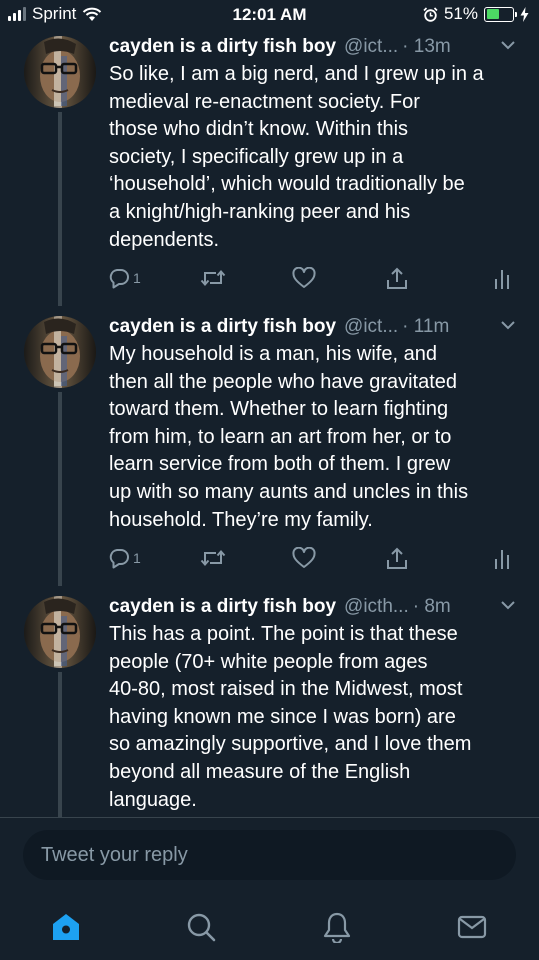  What do you see at coordinates (431, 606) in the screenshot?
I see `tweet-timestamp: · 8m` at bounding box center [431, 606].